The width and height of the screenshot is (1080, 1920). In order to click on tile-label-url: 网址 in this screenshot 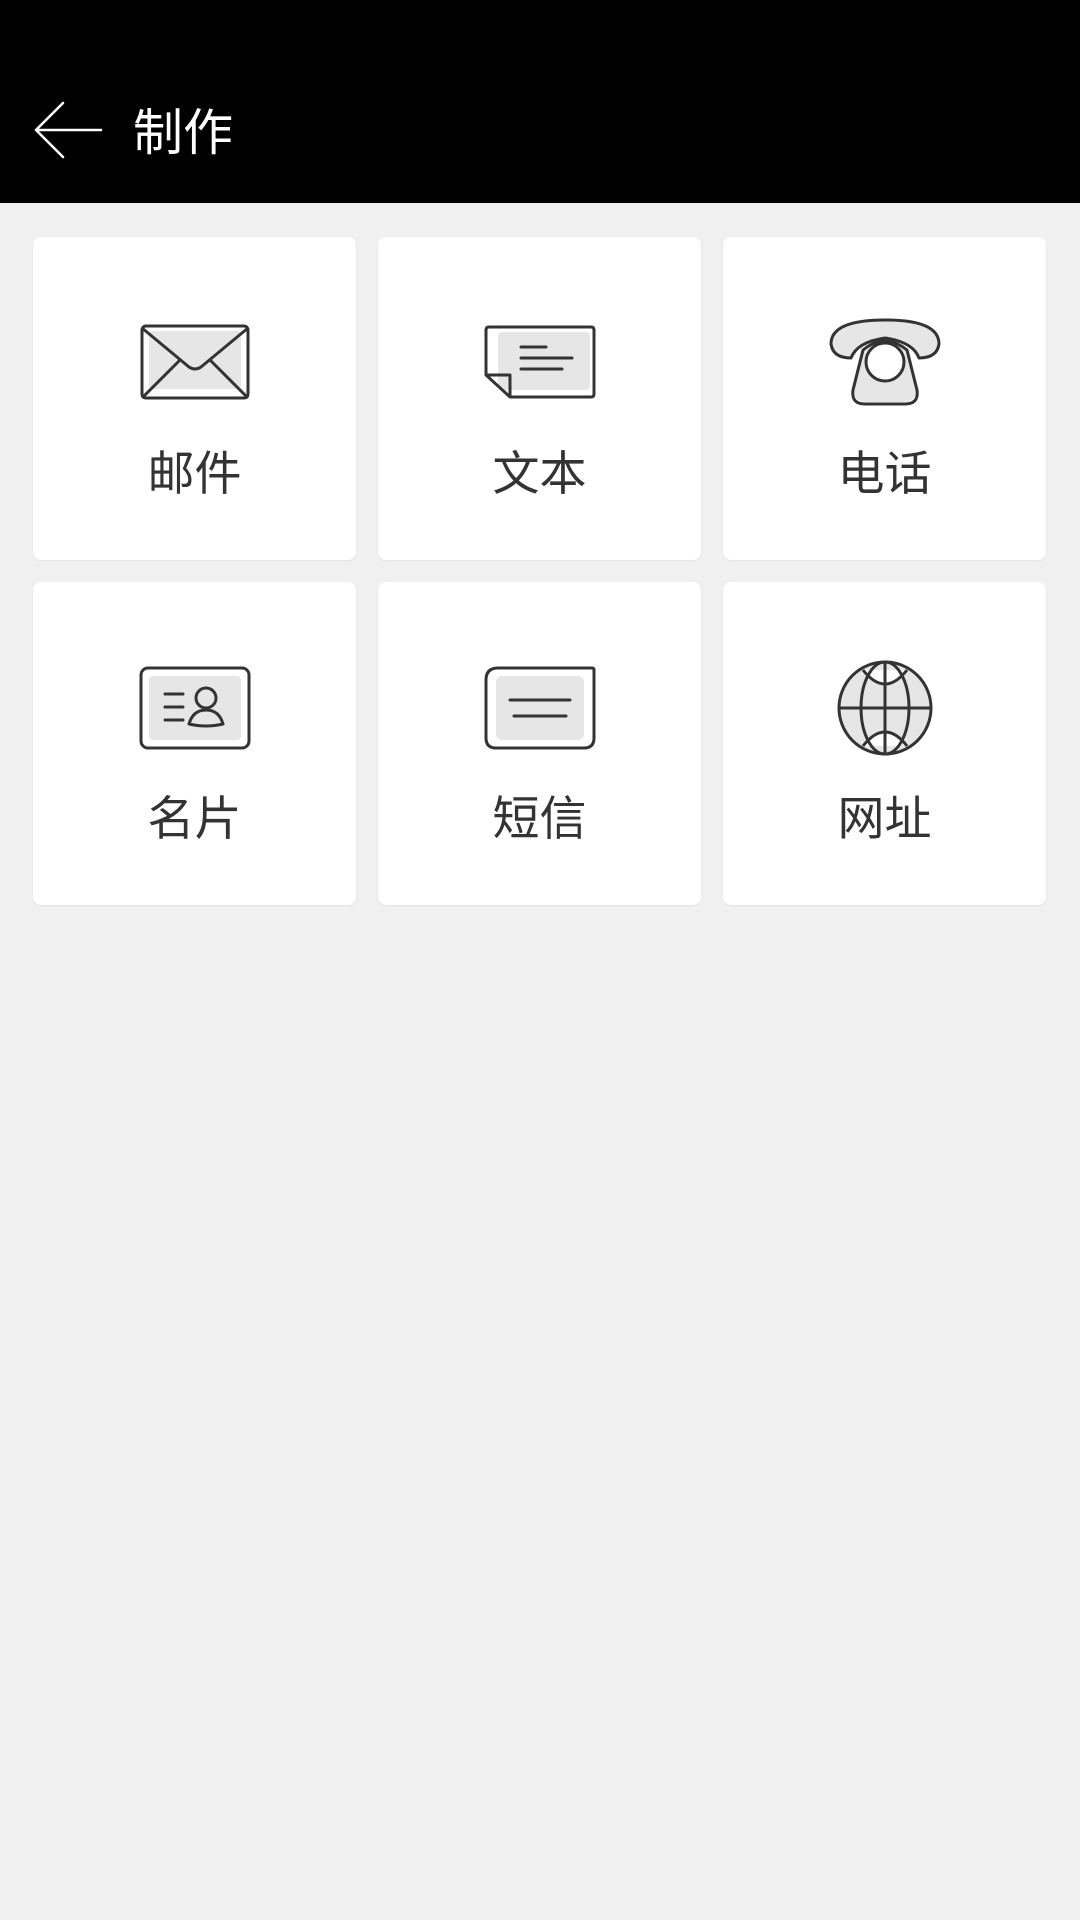, I will do `click(884, 819)`.